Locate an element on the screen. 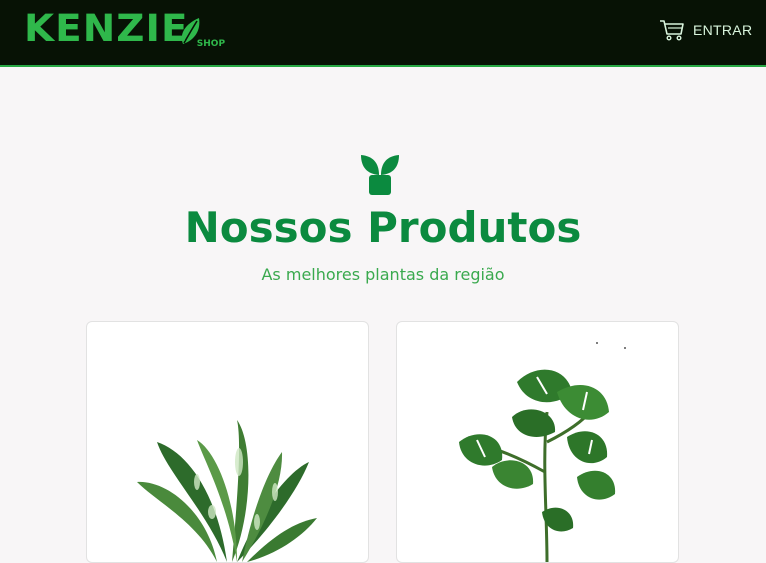 The width and height of the screenshot is (766, 563). aglaonema-plant-image is located at coordinates (227, 491).